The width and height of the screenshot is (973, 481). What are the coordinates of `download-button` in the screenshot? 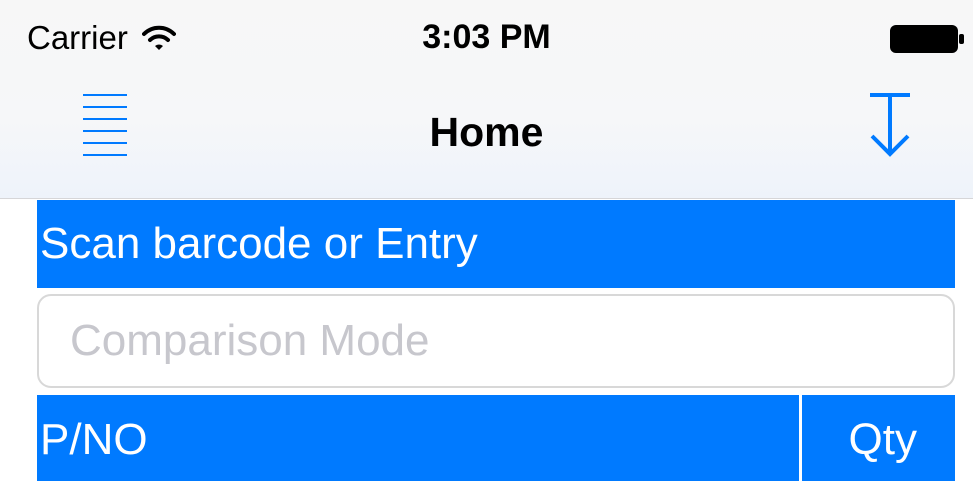 It's located at (890, 126).